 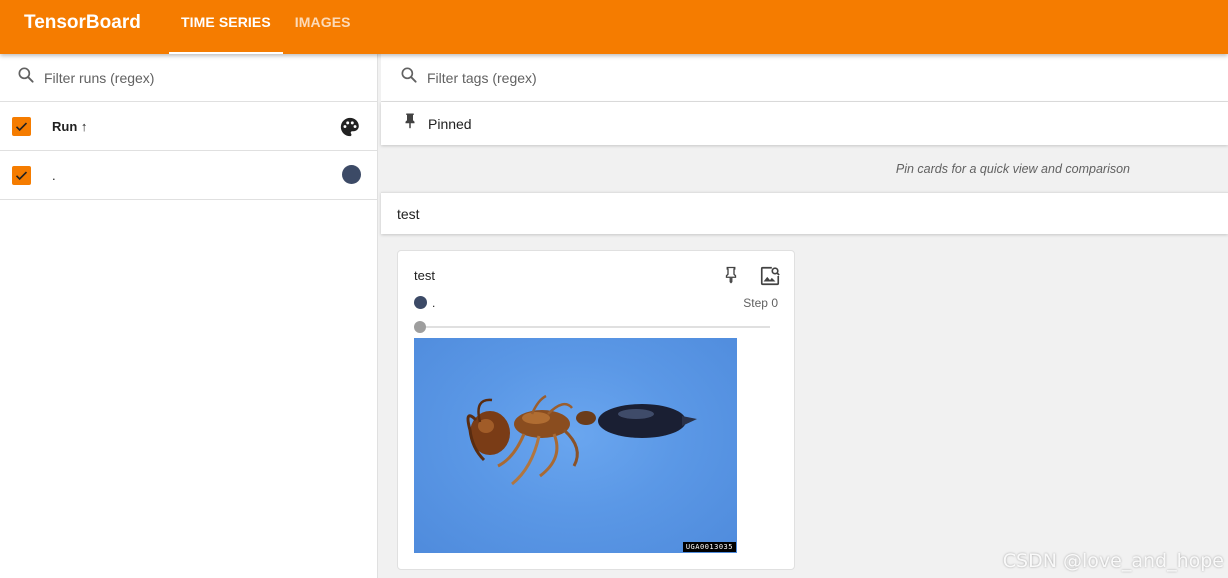 I want to click on select-all-checkbox, so click(x=21, y=126).